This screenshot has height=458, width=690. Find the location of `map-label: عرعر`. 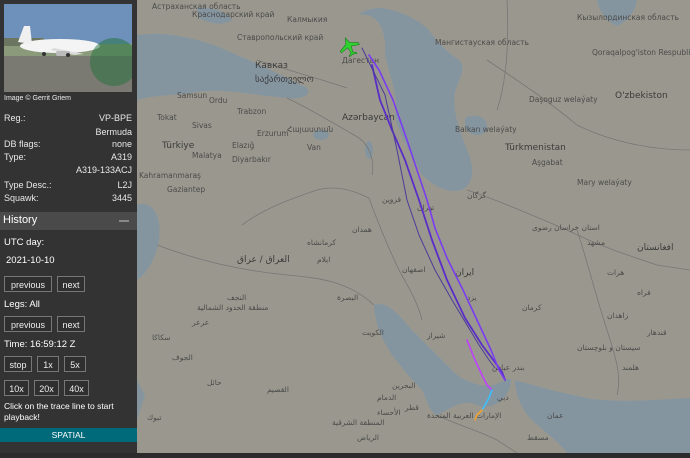

map-label: عرعر is located at coordinates (200, 322).